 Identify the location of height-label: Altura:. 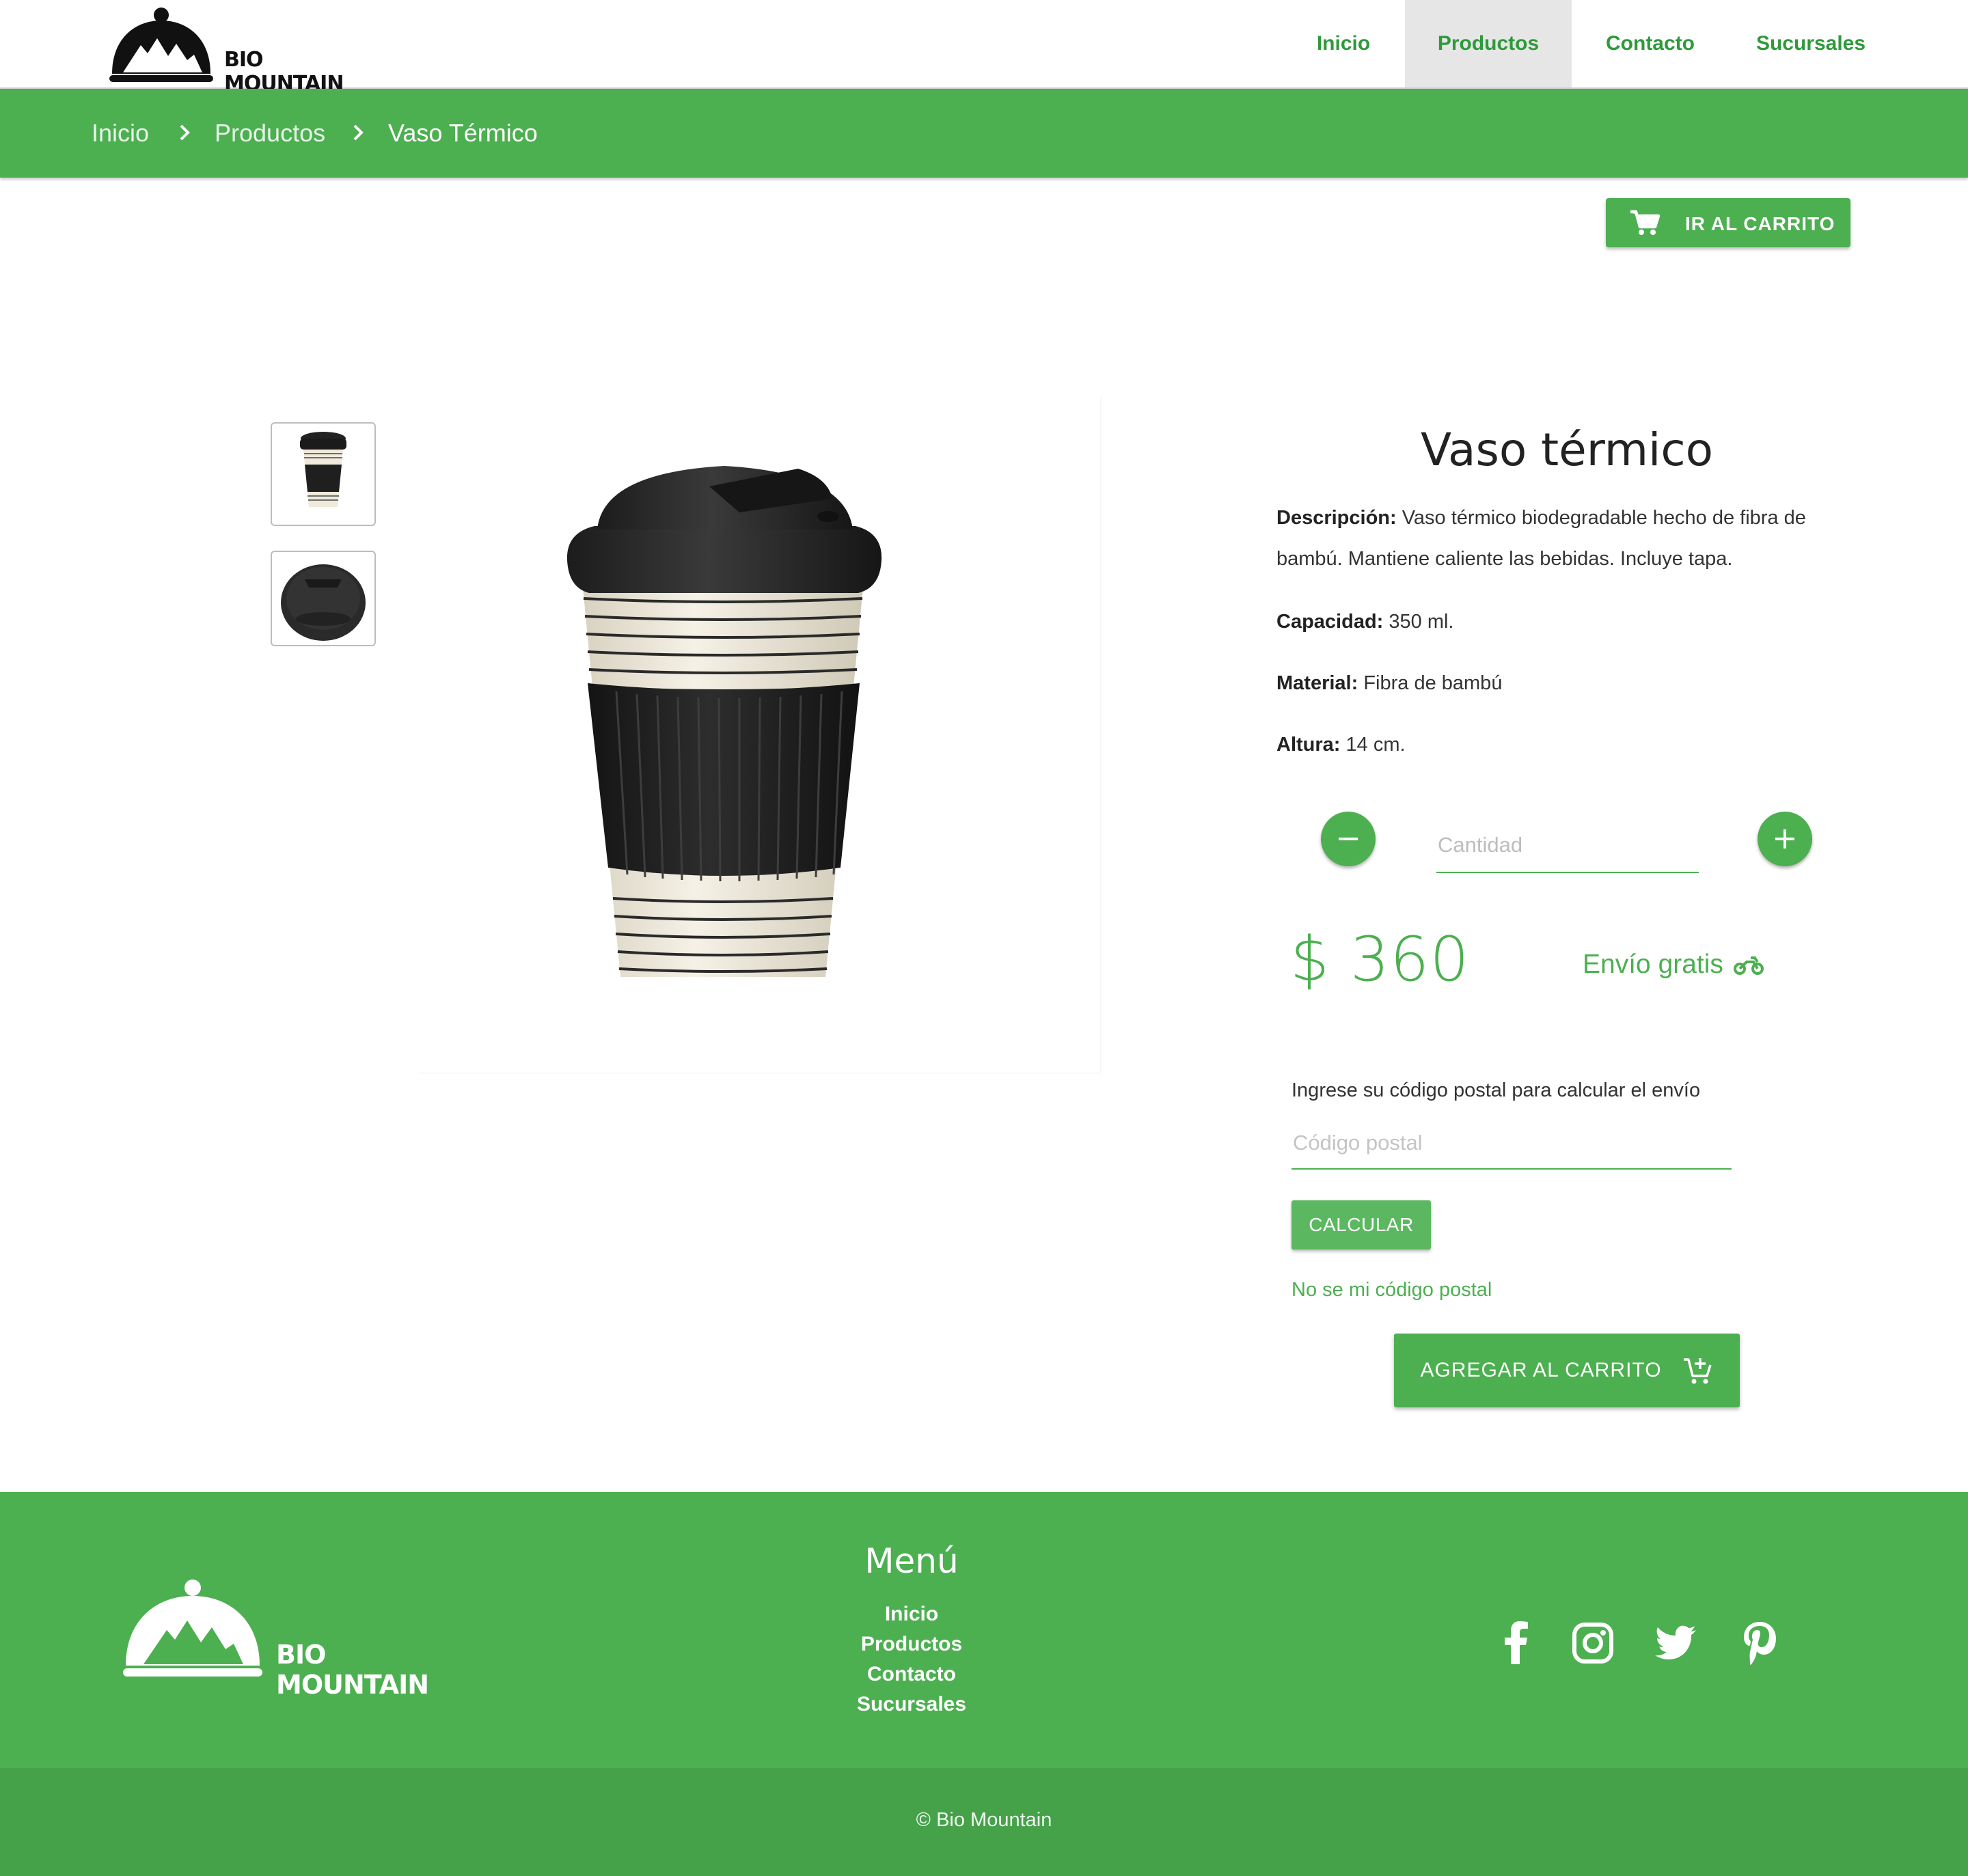
(1308, 745).